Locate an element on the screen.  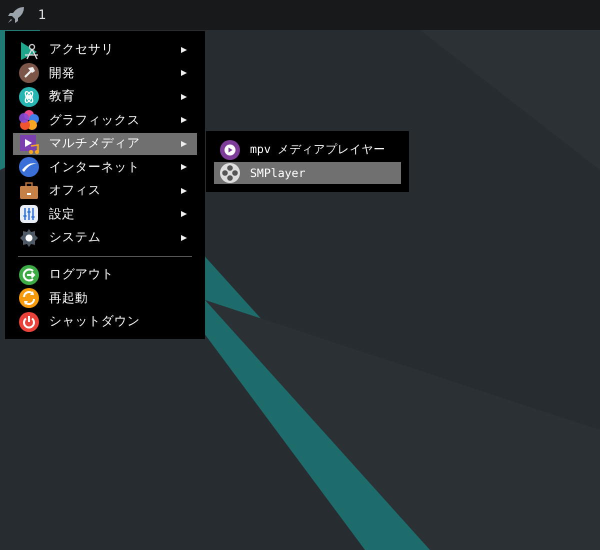
atom-icon is located at coordinates (29, 96).